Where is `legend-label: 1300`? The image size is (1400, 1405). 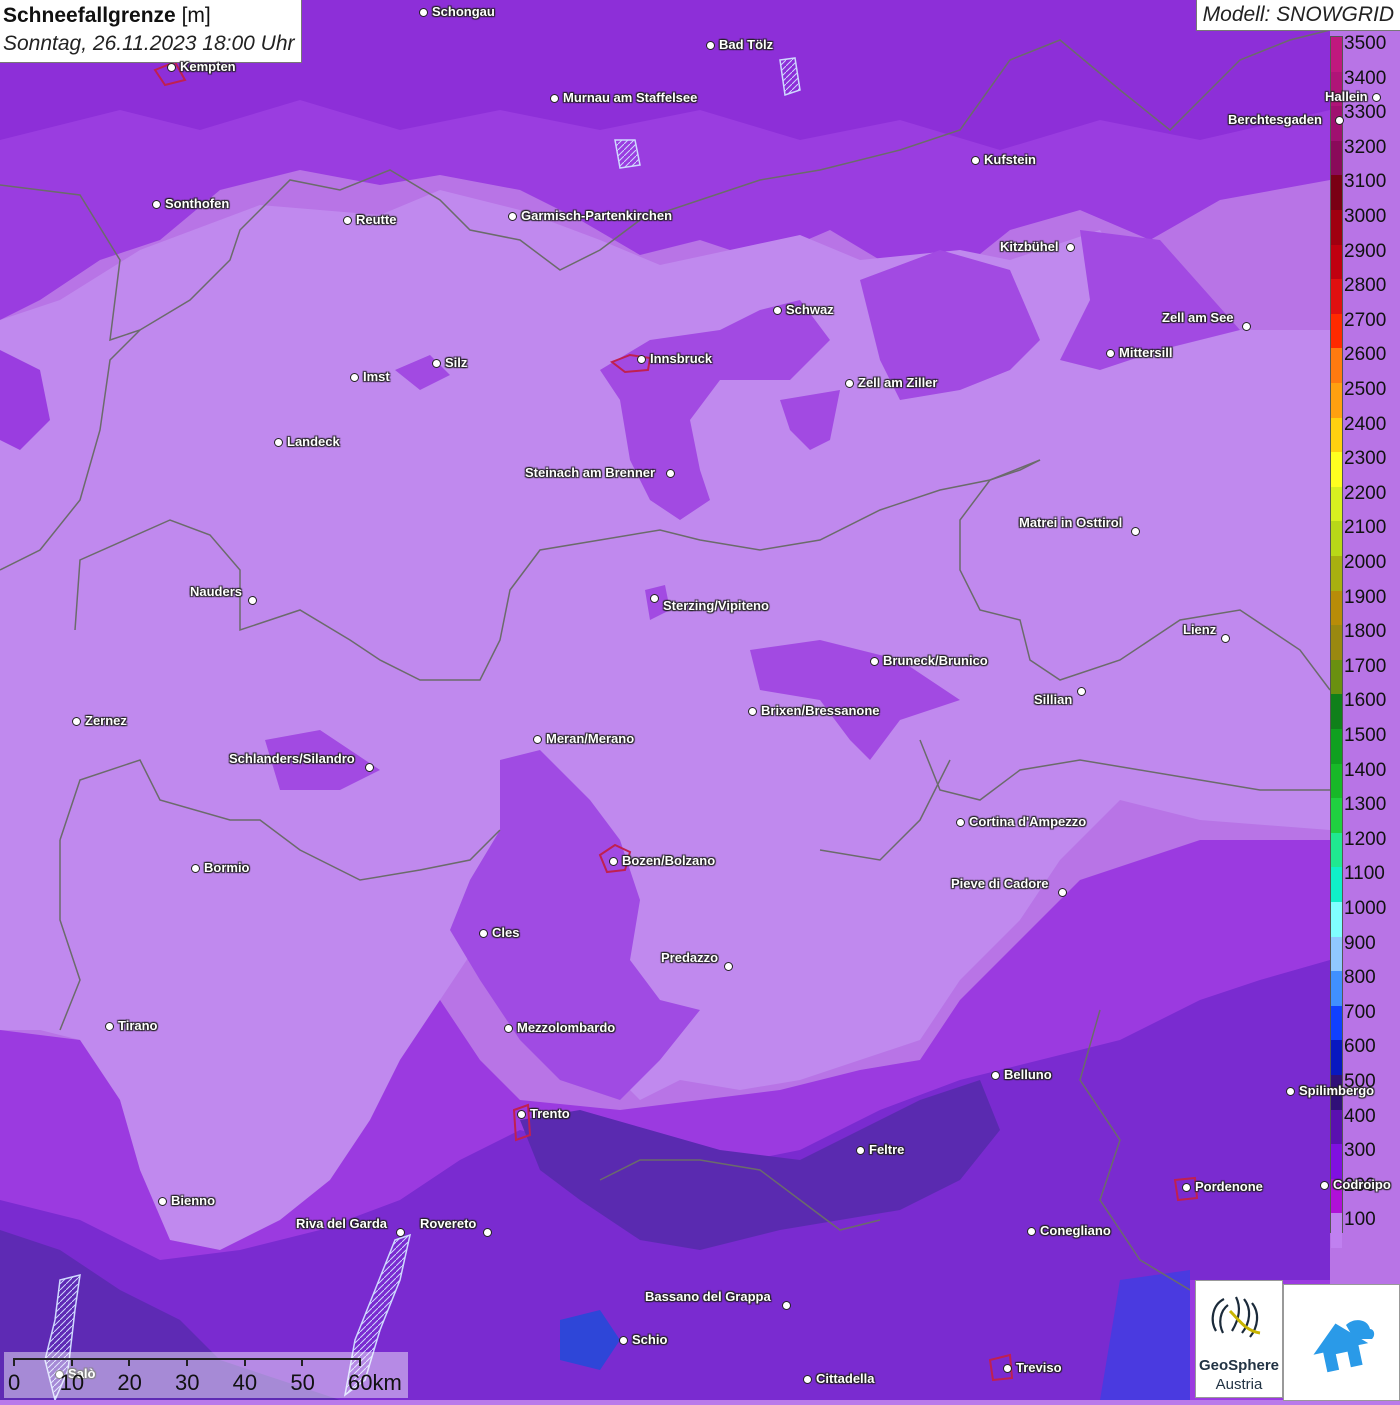 legend-label: 1300 is located at coordinates (1365, 805).